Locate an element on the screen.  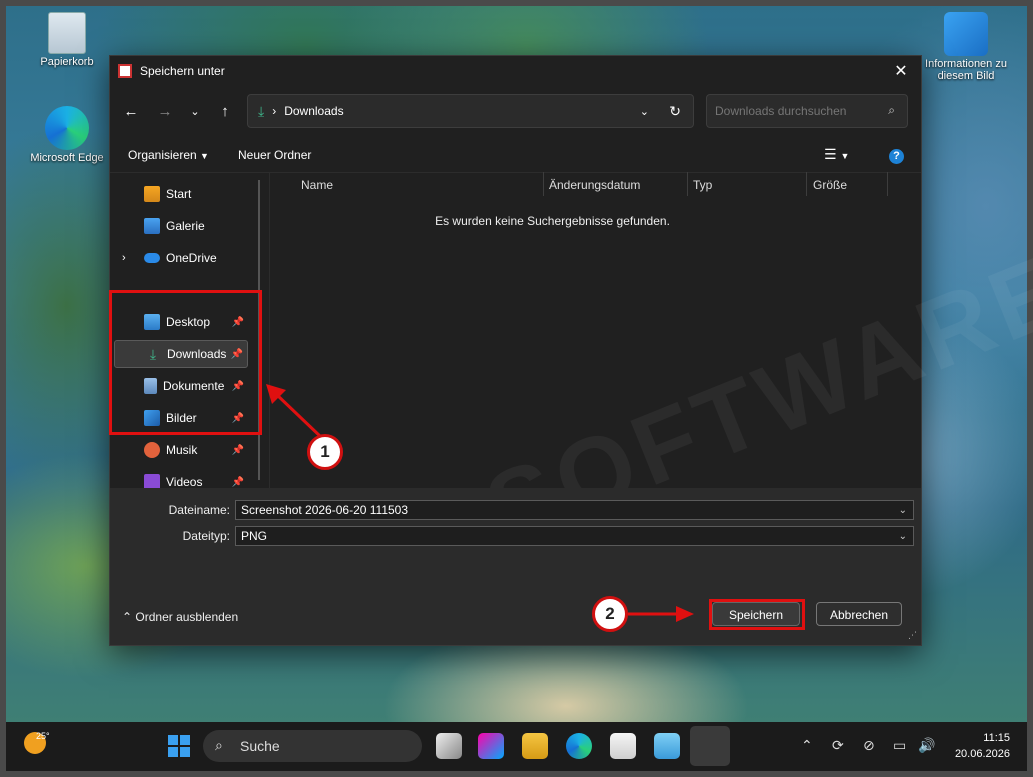
videos-icon is located at coordinates (152, 481).